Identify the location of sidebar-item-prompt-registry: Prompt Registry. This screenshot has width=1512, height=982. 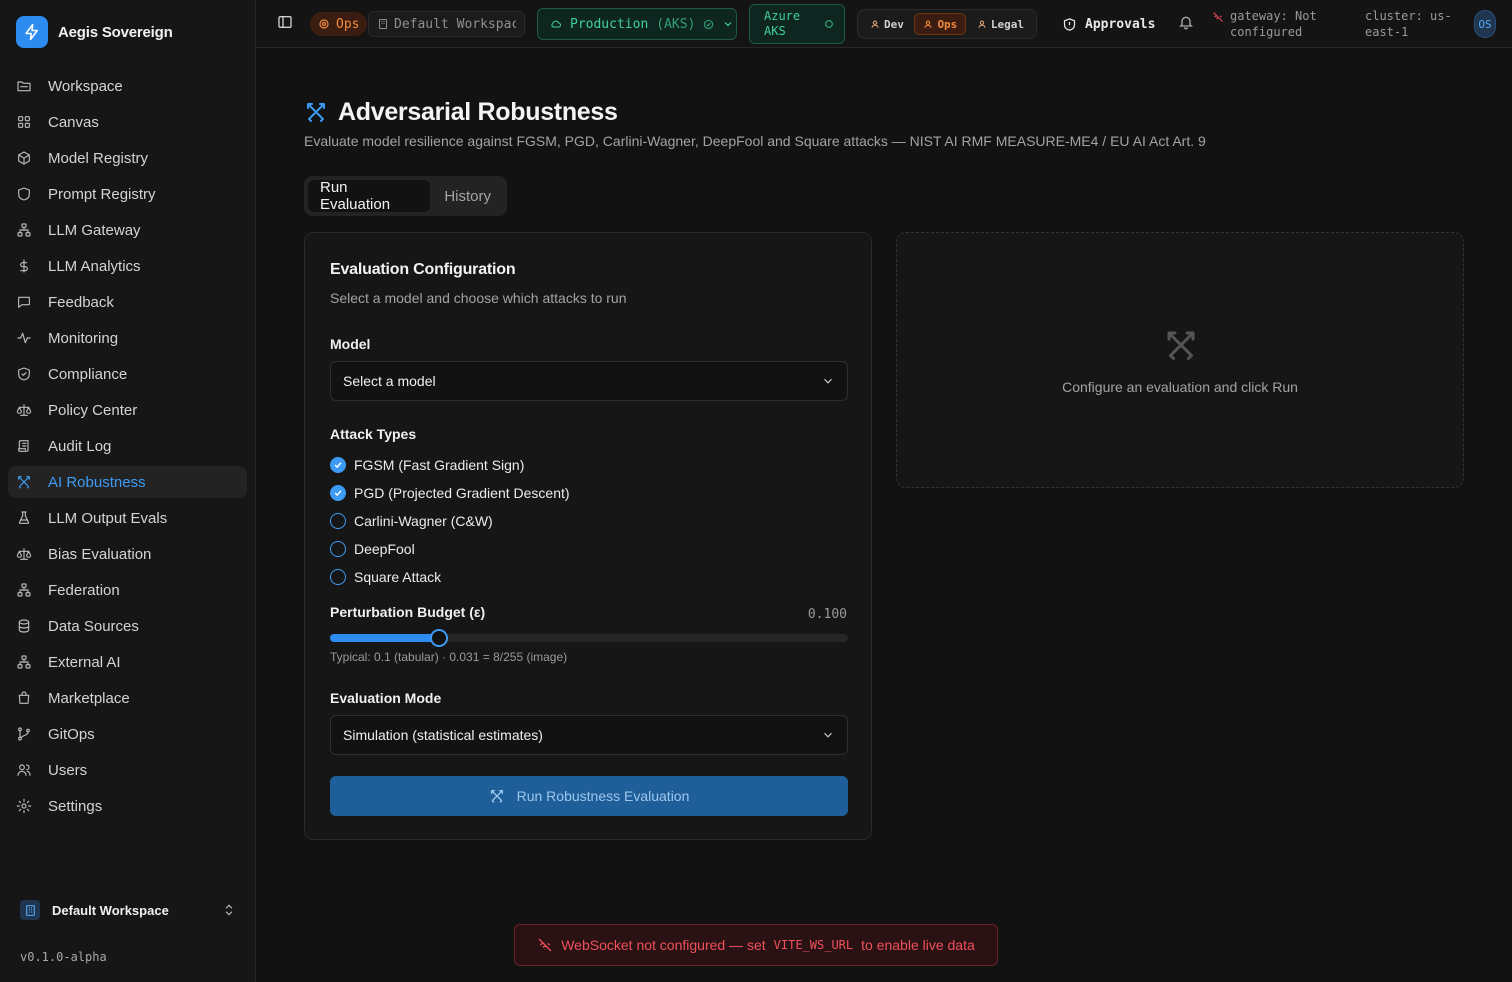
(127, 194).